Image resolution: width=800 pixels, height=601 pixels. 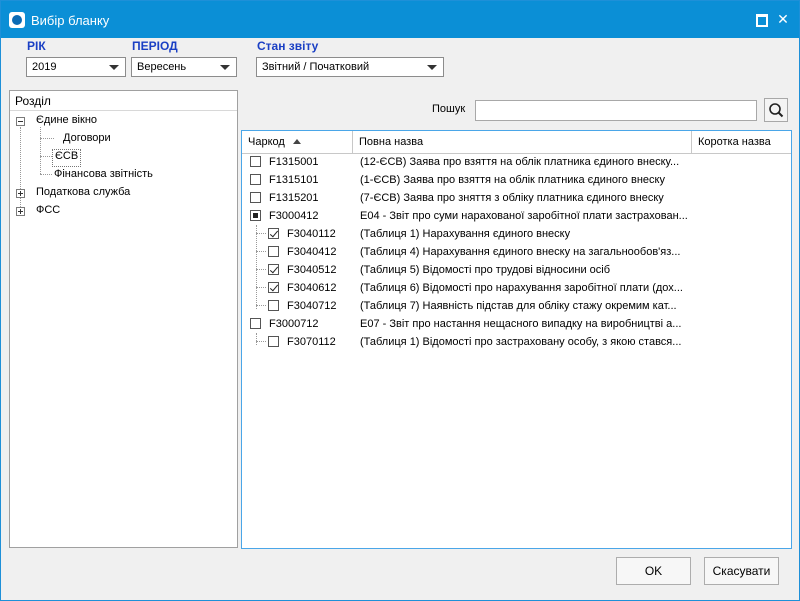 I want to click on tree-item-tax-service: Податкова служба, so click(x=83, y=194).